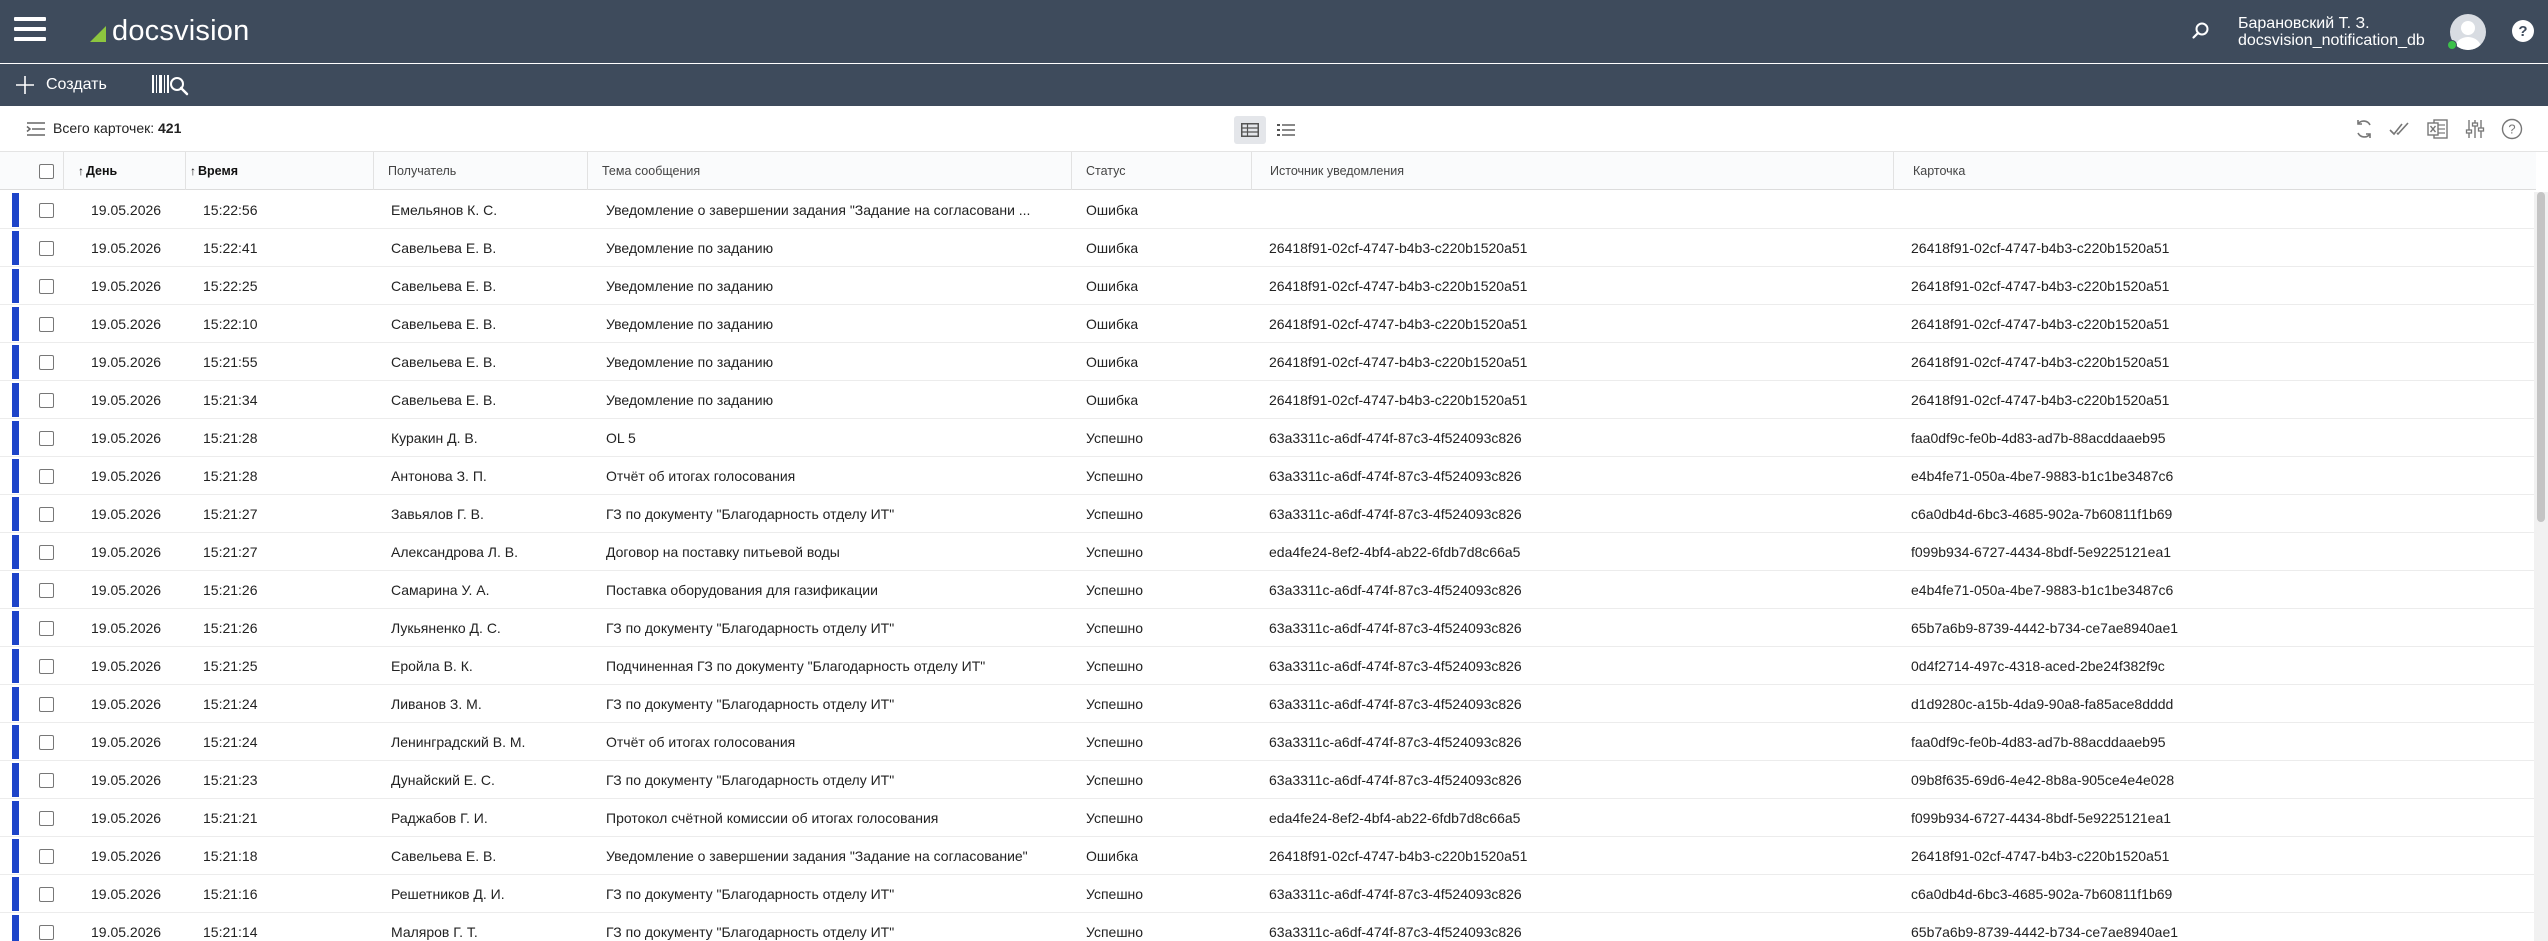 The width and height of the screenshot is (2548, 941). I want to click on logo: docsvision, so click(169, 31).